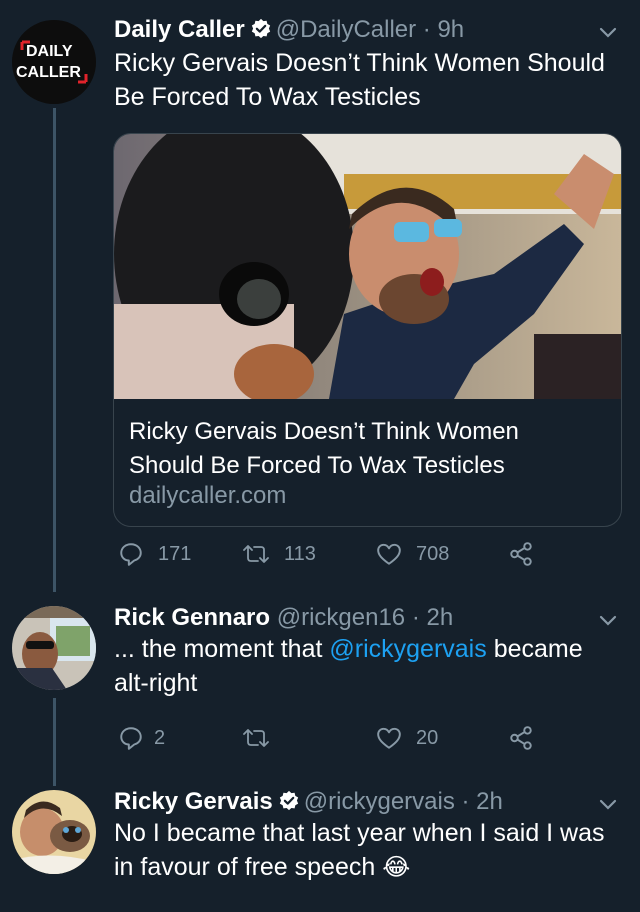 Image resolution: width=640 pixels, height=912 pixels. I want to click on tweet-text-start: ... the moment that, so click(222, 649).